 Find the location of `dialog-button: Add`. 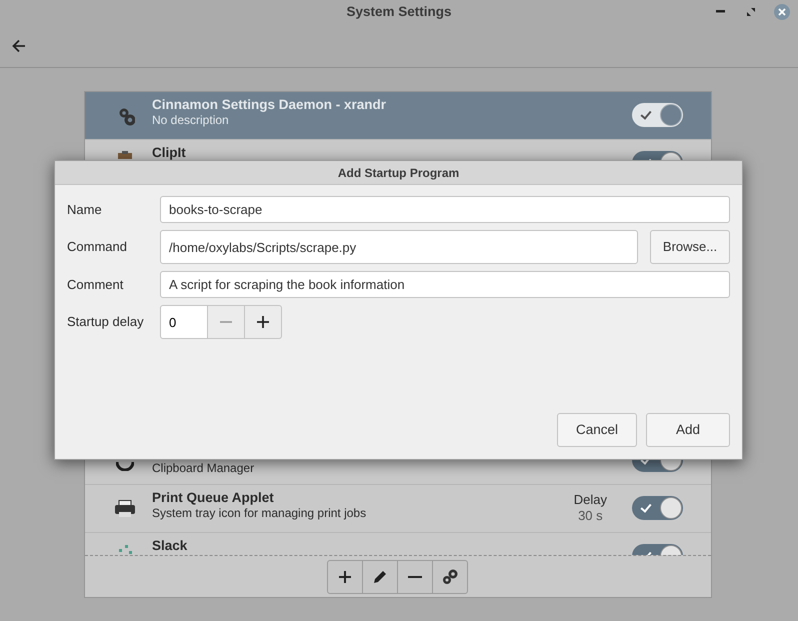

dialog-button: Add is located at coordinates (688, 430).